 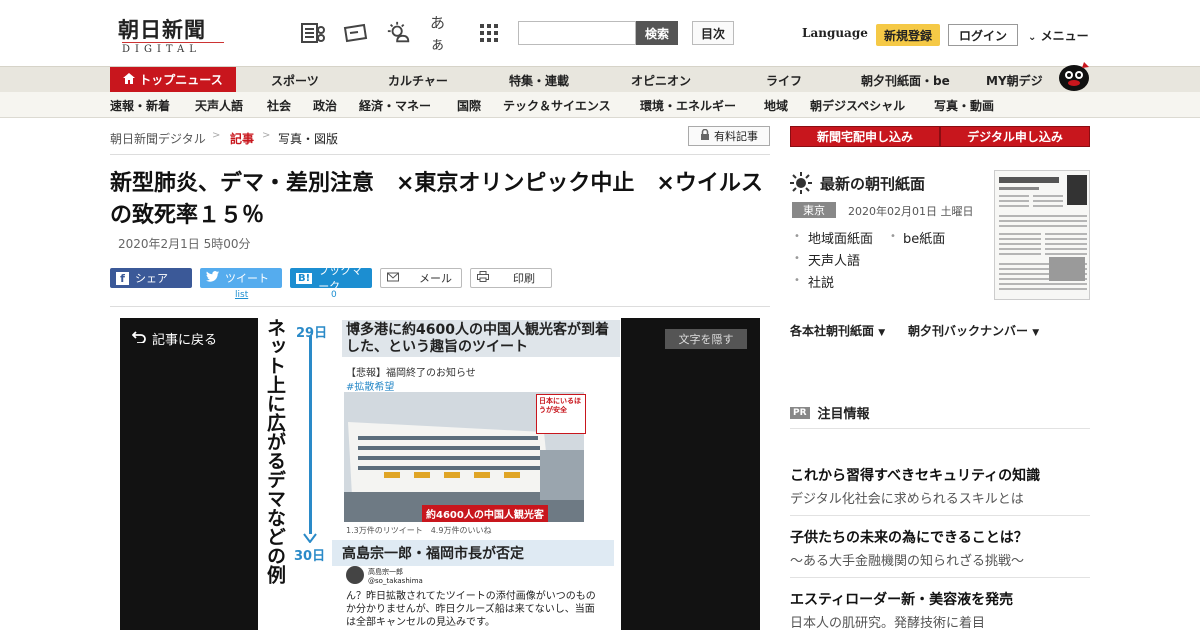 What do you see at coordinates (832, 331) in the screenshot?
I see `dropdown-label: 各本社朝刊紙面` at bounding box center [832, 331].